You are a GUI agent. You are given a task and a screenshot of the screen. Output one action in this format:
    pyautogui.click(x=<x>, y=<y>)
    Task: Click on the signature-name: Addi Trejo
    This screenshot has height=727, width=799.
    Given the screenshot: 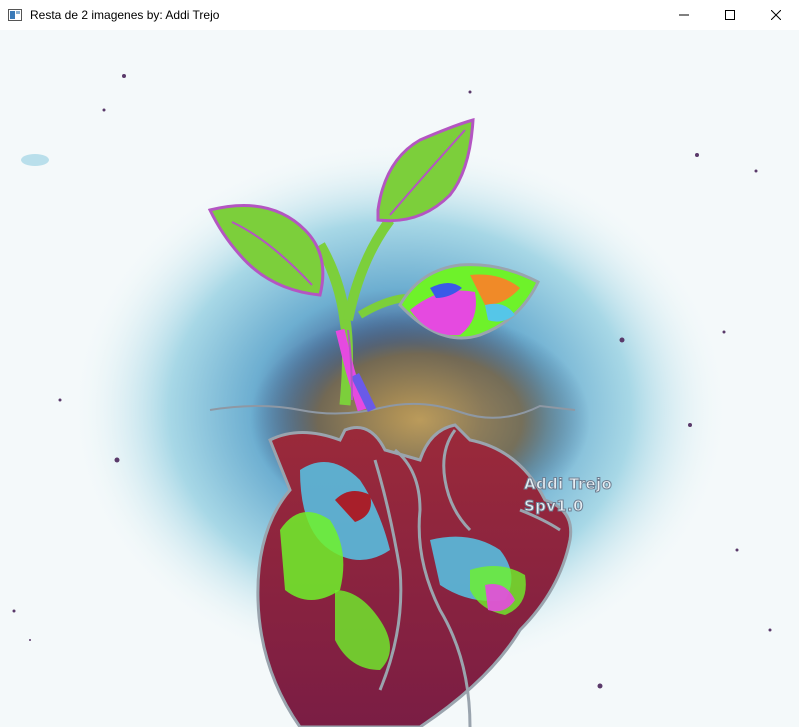 What is the action you would take?
    pyautogui.click(x=568, y=484)
    